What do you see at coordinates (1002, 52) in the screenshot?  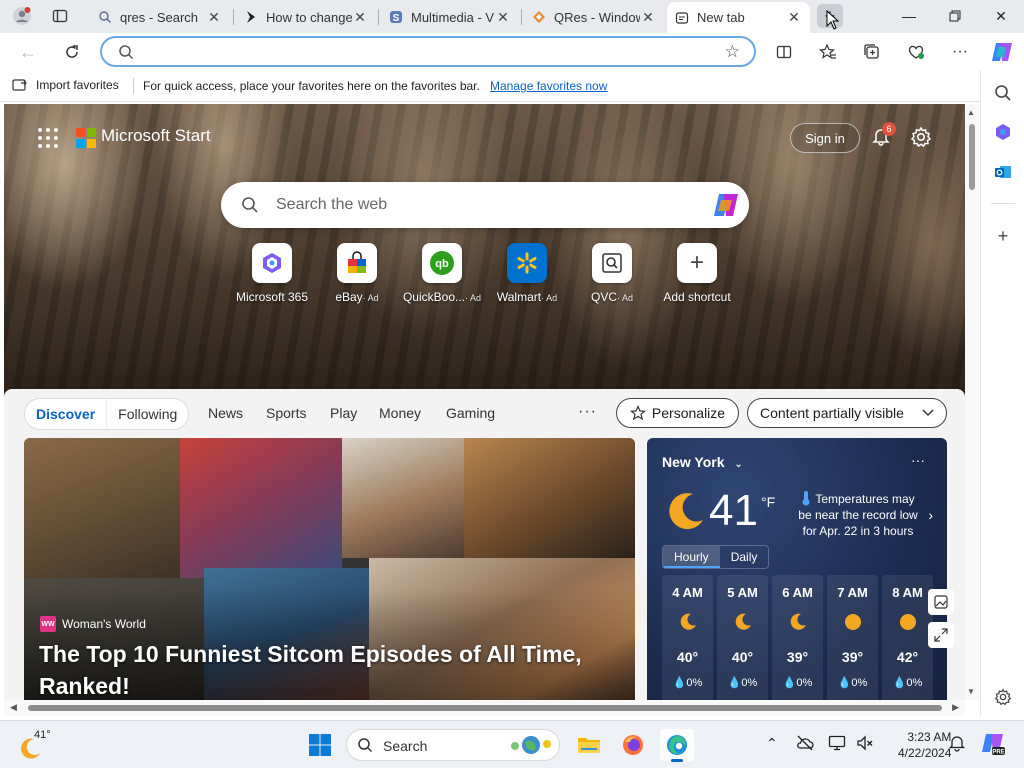 I see `copilot-button` at bounding box center [1002, 52].